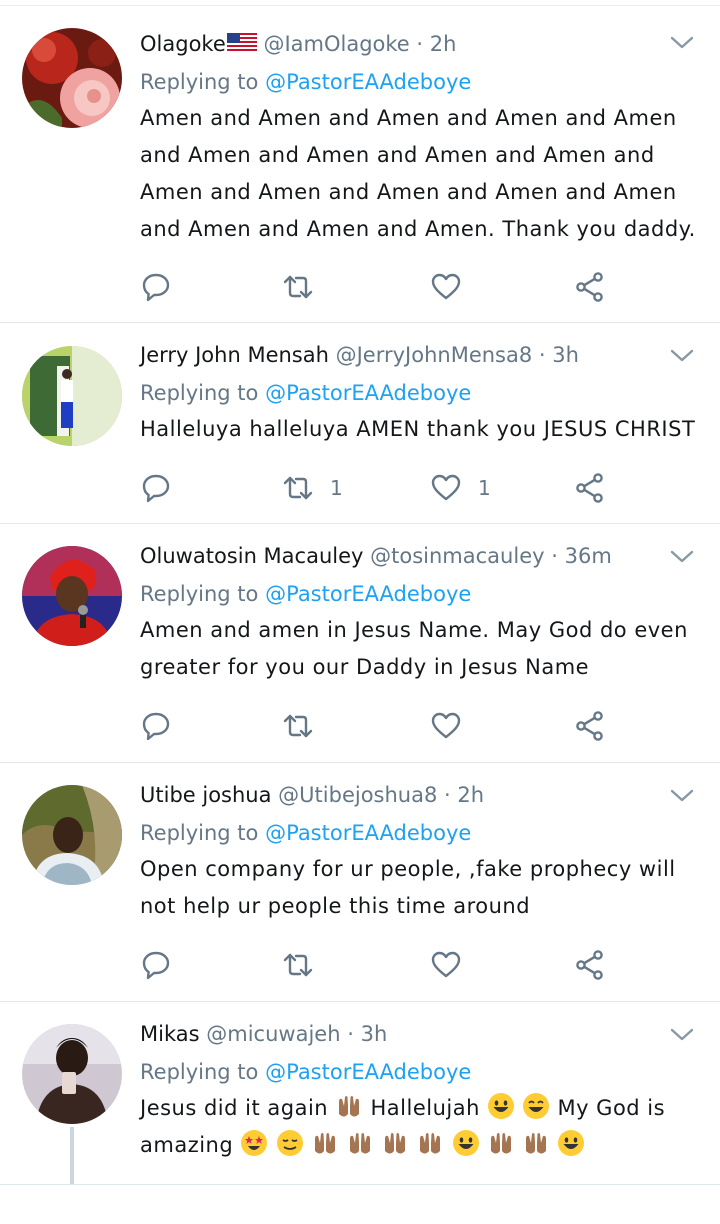  What do you see at coordinates (289, 1143) in the screenshot?
I see `relieved-face-emoji-icon` at bounding box center [289, 1143].